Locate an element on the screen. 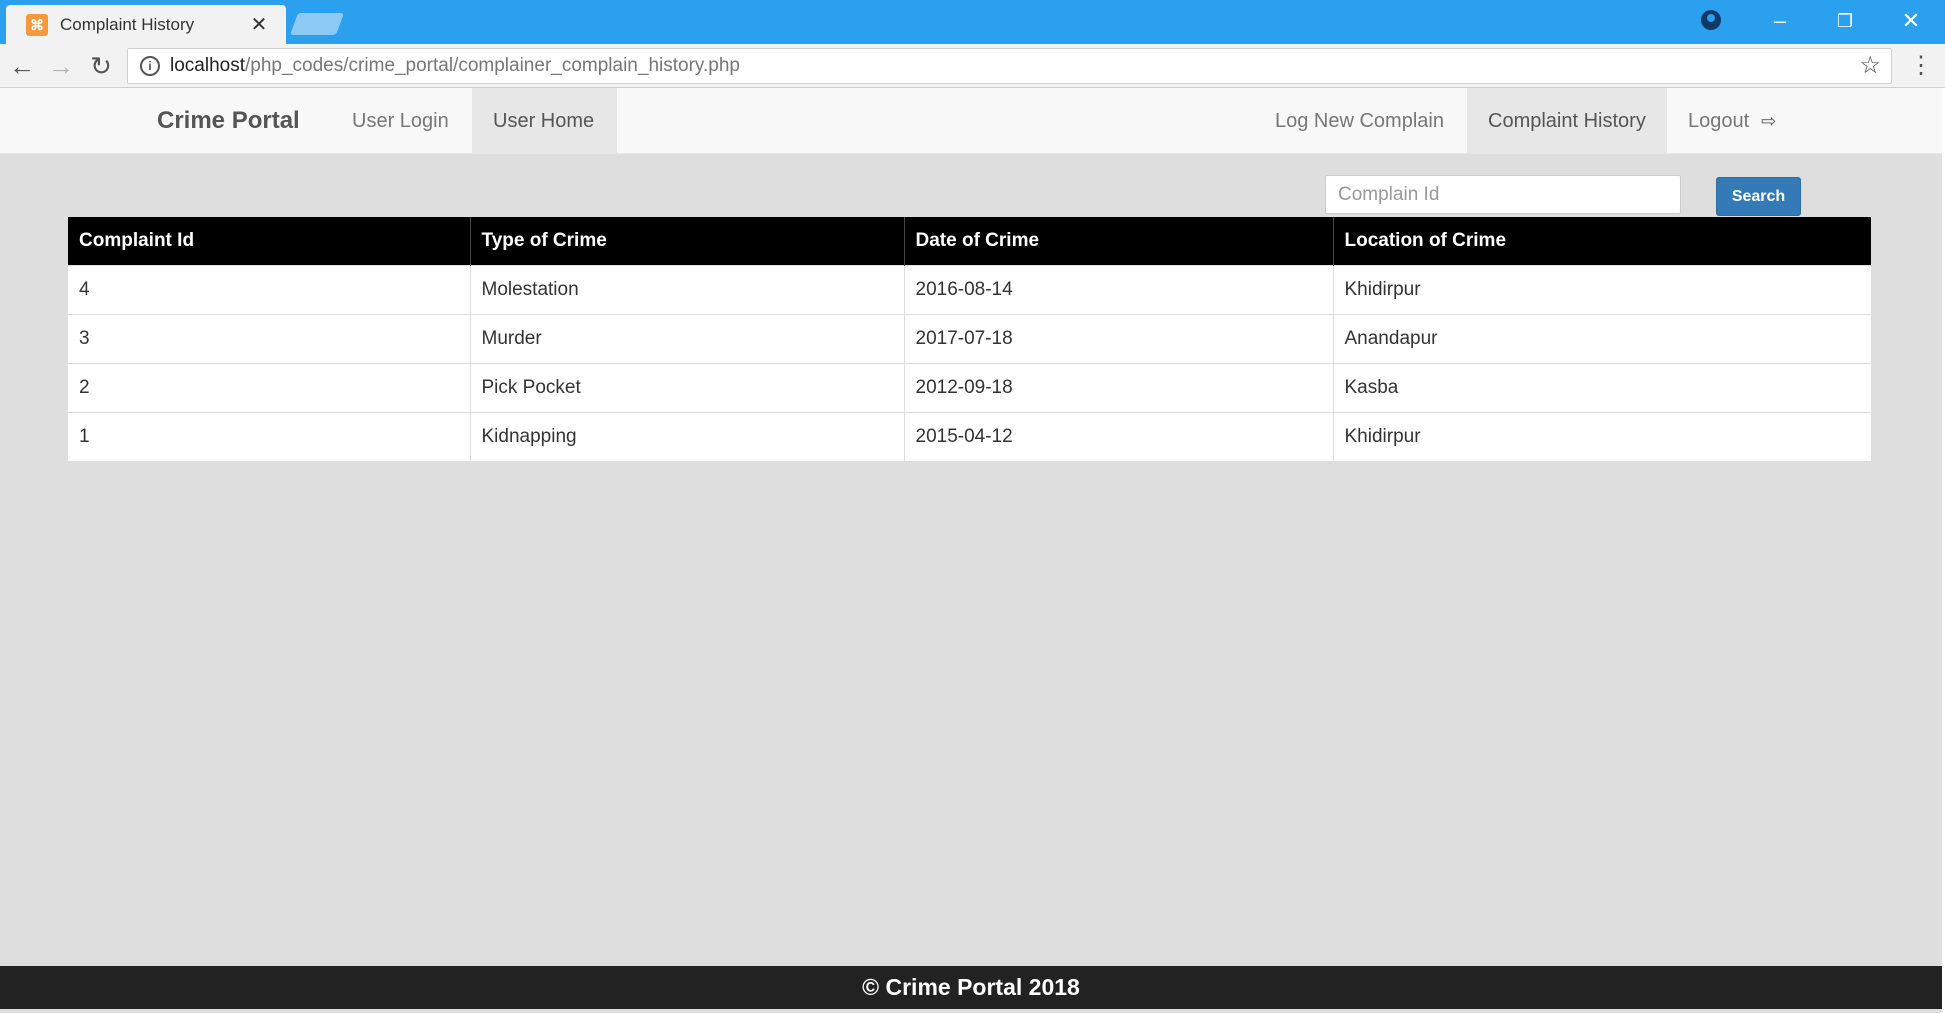  new-tab-button is located at coordinates (317, 24).